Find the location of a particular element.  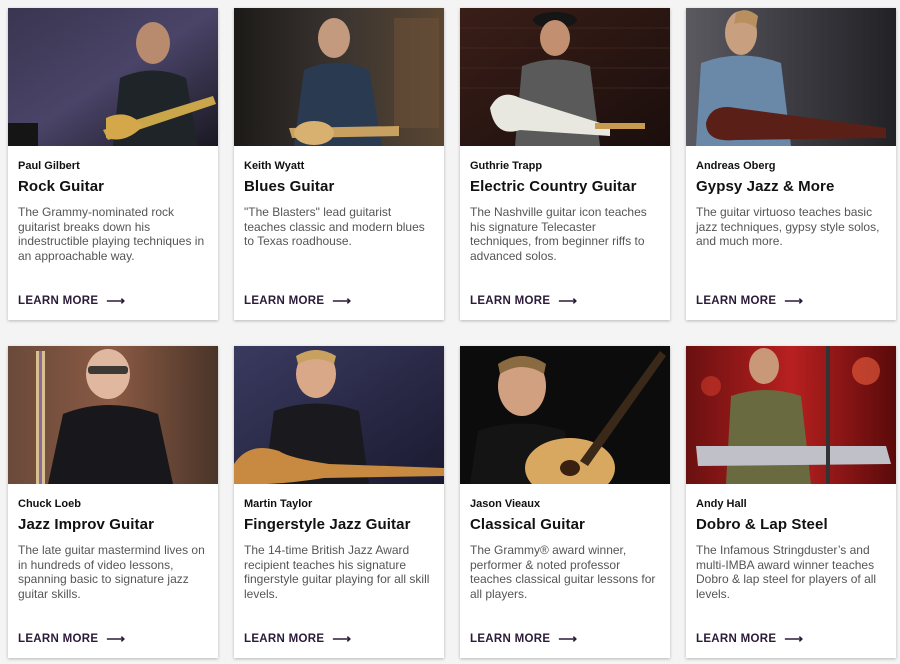

instructor-name: Chuck Loeb is located at coordinates (49, 504).